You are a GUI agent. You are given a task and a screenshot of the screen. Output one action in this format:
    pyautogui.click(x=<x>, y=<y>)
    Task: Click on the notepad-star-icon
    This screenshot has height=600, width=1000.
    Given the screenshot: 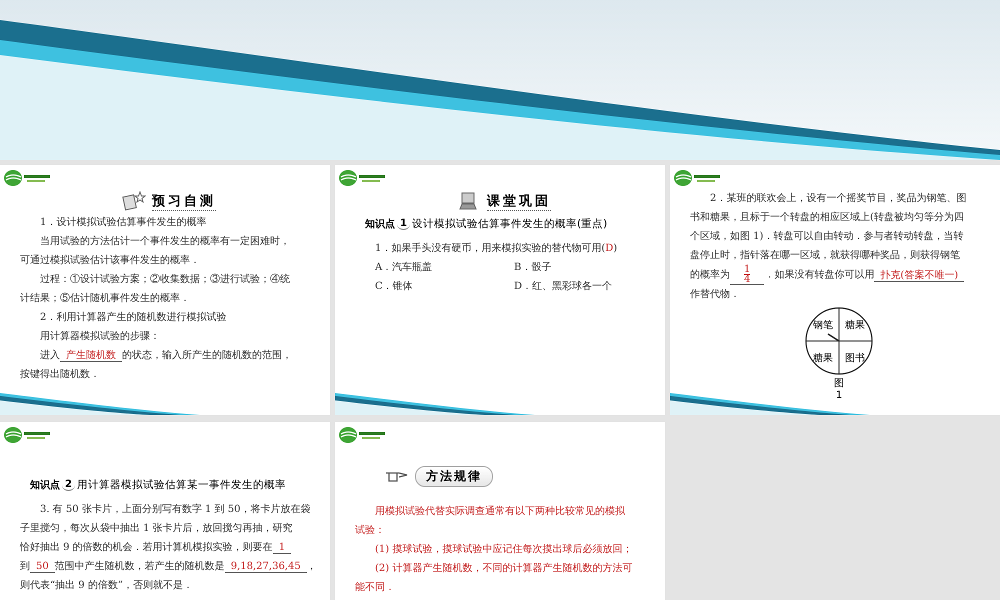 What is the action you would take?
    pyautogui.click(x=134, y=201)
    